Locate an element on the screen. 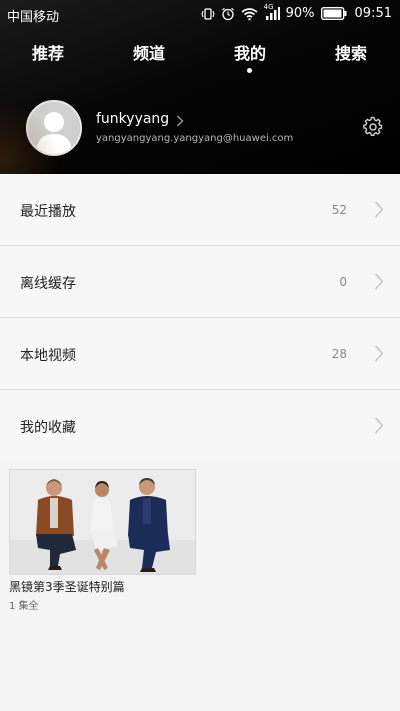 The image size is (400, 711). avatar is located at coordinates (54, 128).